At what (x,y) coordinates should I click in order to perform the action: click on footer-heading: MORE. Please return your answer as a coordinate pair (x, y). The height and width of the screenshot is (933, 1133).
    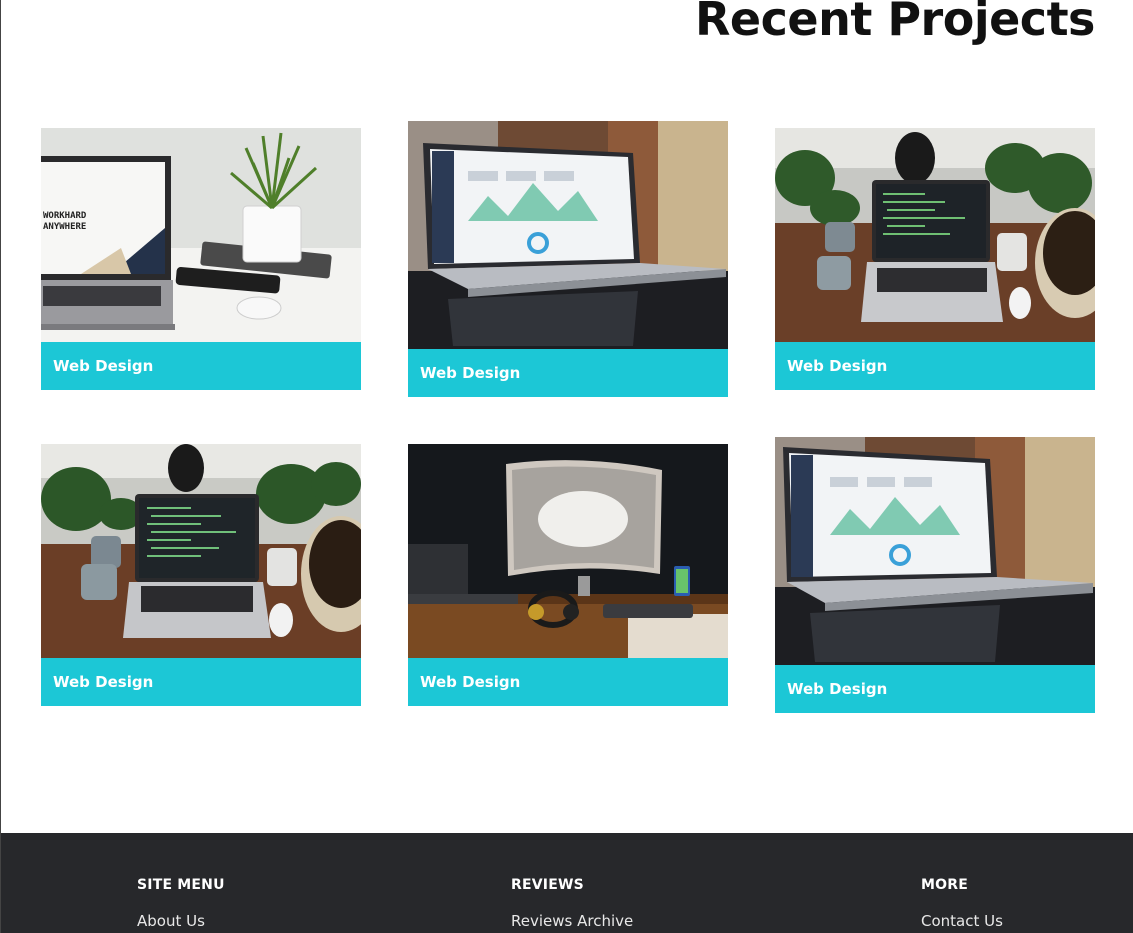
    Looking at the image, I should click on (944, 885).